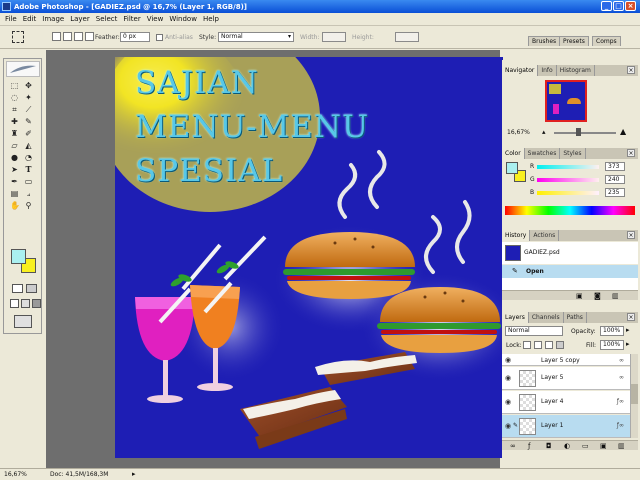 This screenshot has width=640, height=480. I want to click on quick-mask-icon, so click(31, 288).